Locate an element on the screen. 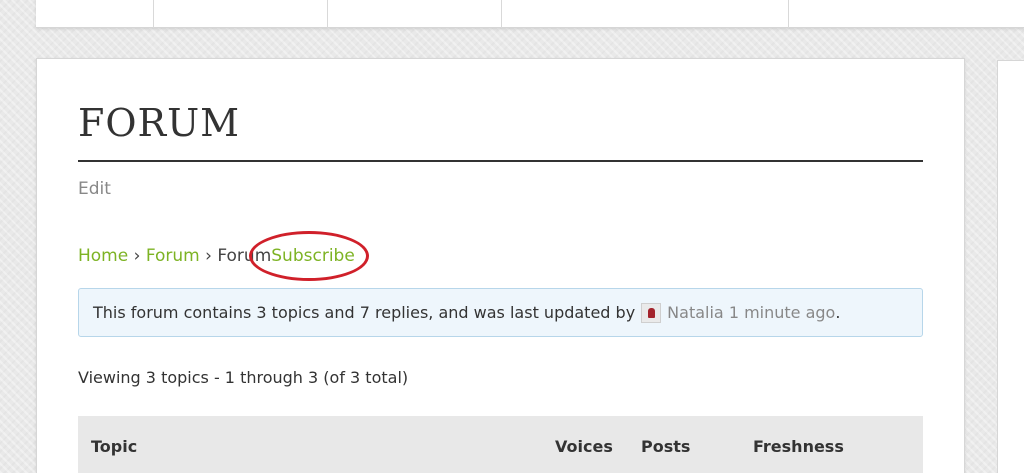 The height and width of the screenshot is (473, 1024). page-title: FORUM is located at coordinates (159, 123).